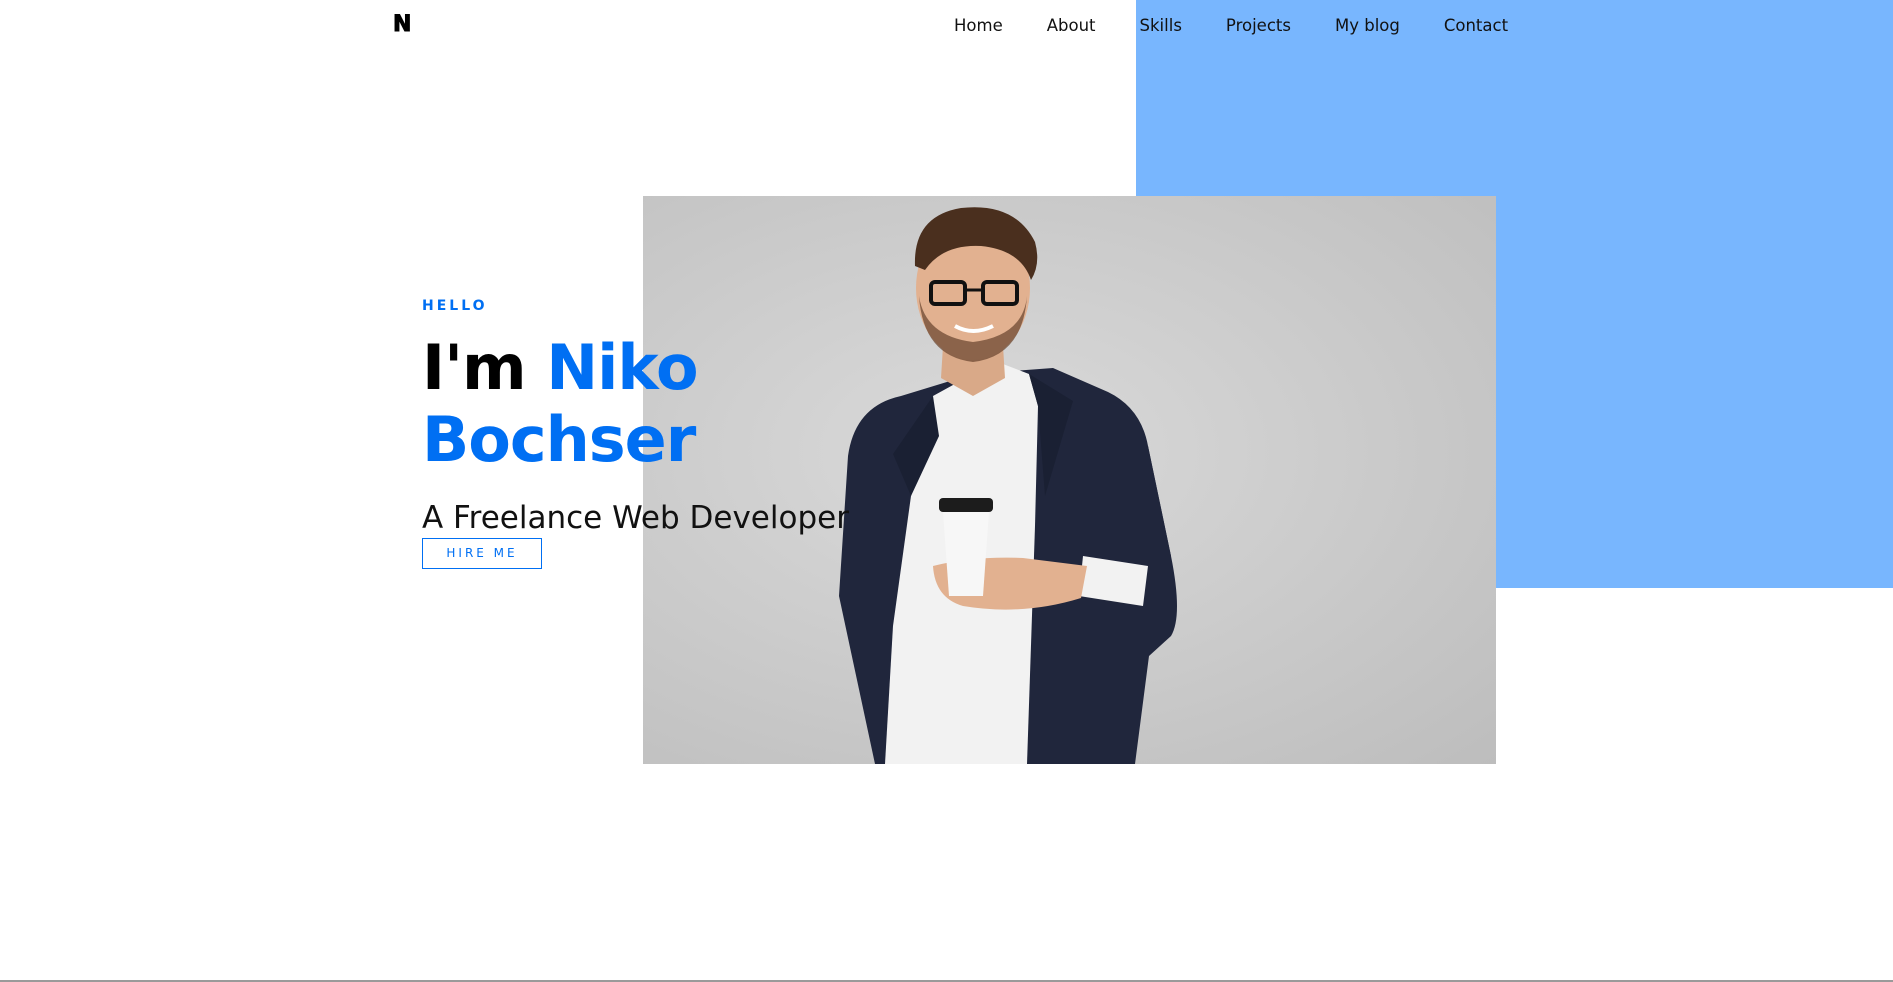 This screenshot has height=982, width=1893. What do you see at coordinates (474, 367) in the screenshot?
I see `hero-intro: I'm` at bounding box center [474, 367].